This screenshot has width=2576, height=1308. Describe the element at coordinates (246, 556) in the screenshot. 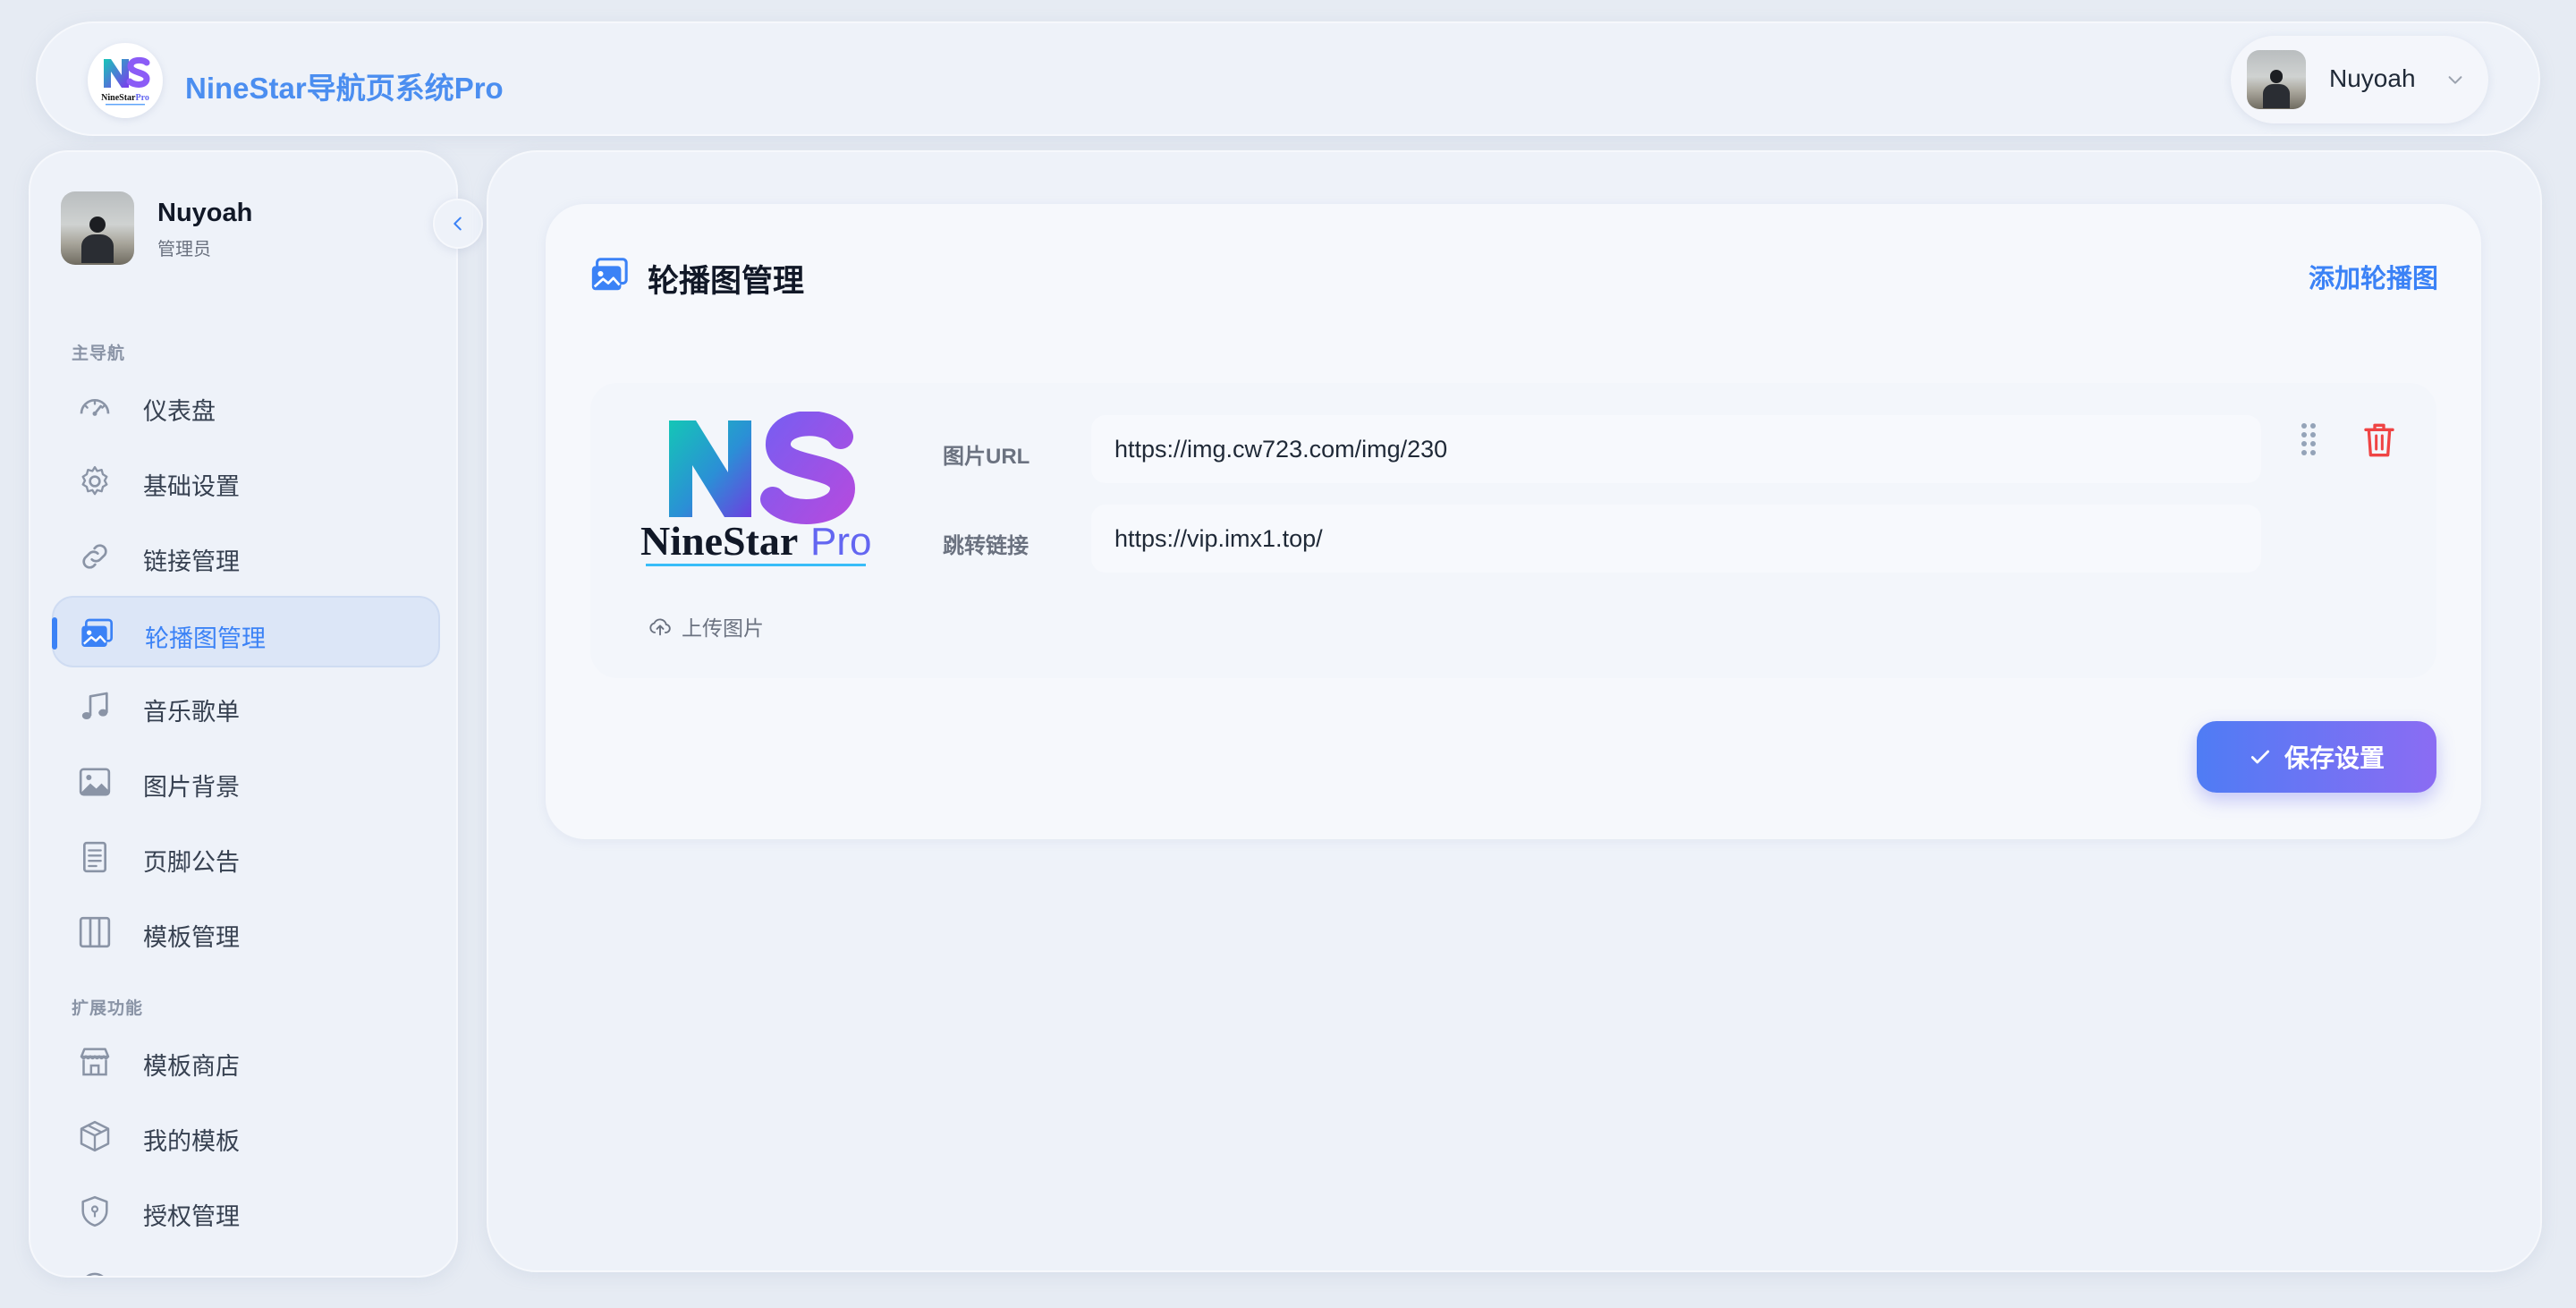

I see `sidebar-item-links: 链接管理` at that location.